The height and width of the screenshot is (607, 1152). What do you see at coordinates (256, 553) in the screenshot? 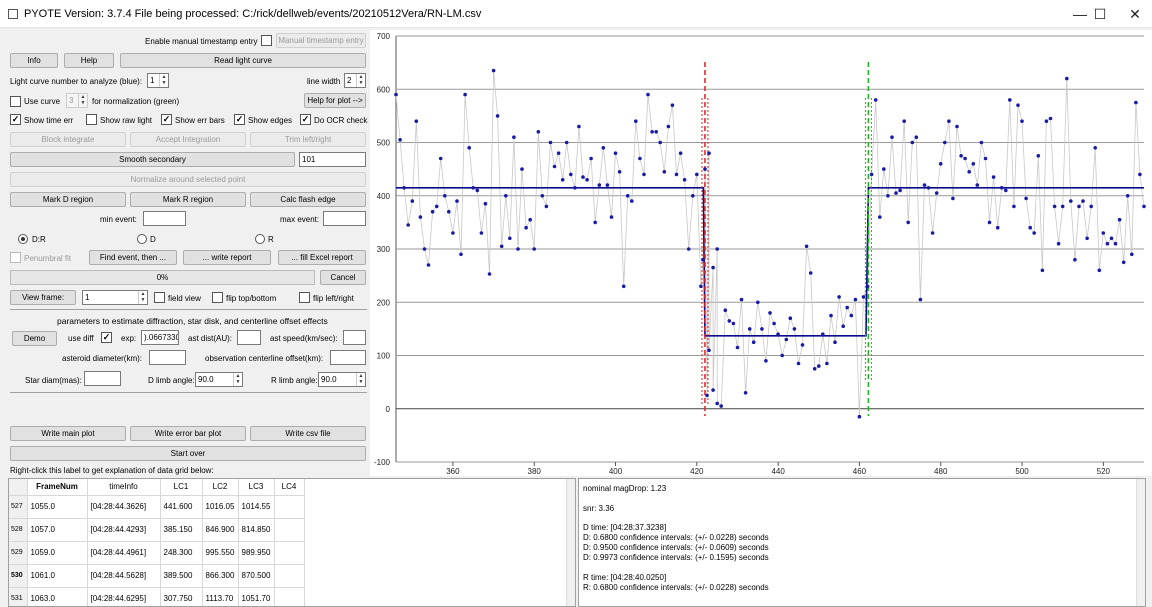
I see `table-cell: 989.950` at bounding box center [256, 553].